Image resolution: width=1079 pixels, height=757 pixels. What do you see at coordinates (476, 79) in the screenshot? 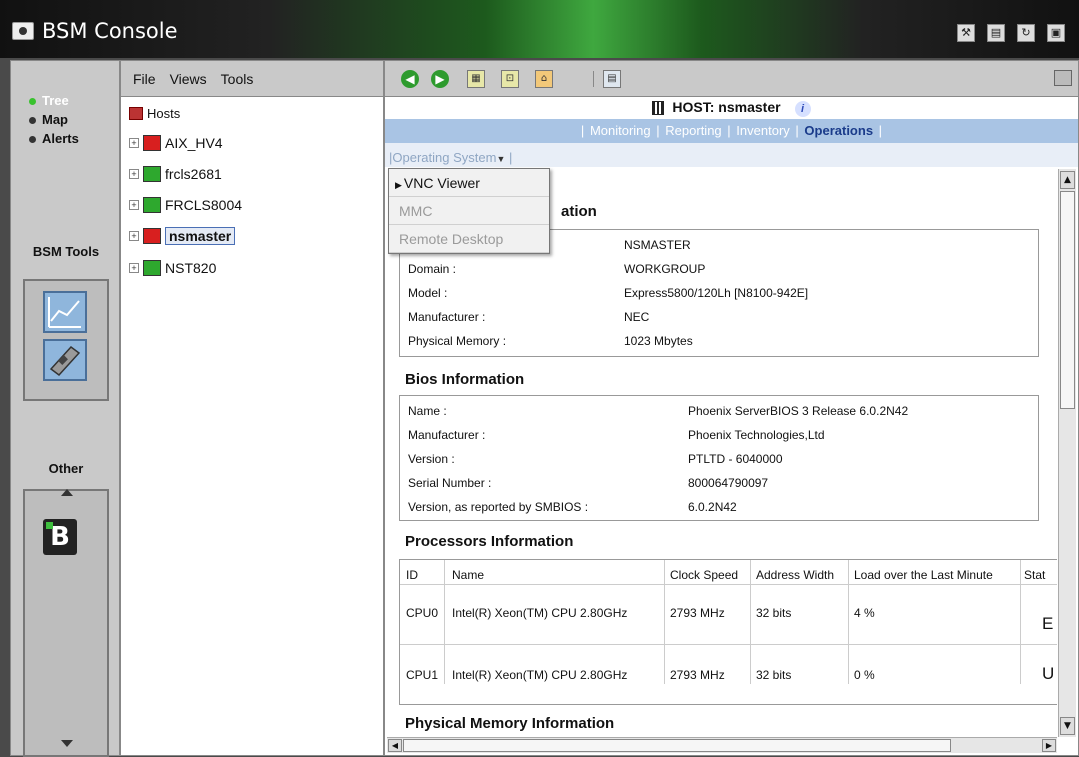
I see `report-icon: ▦` at bounding box center [476, 79].